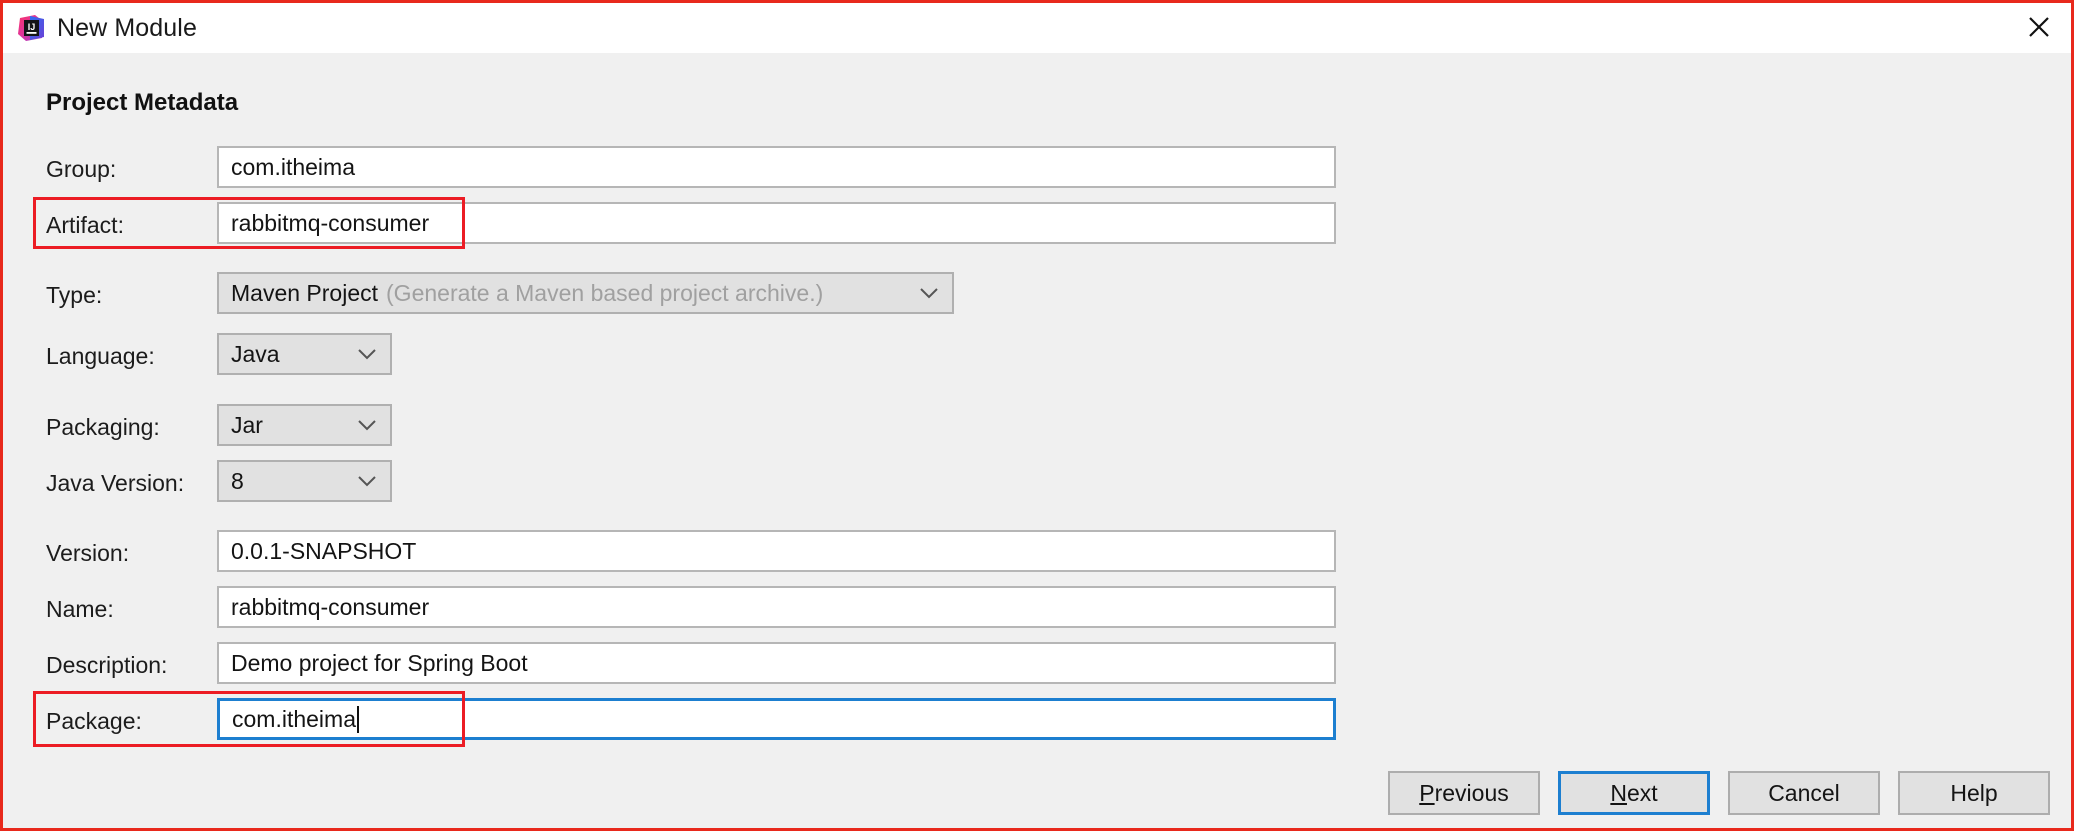 This screenshot has height=831, width=2074. What do you see at coordinates (776, 607) in the screenshot?
I see `name-input: rabbitmq-consumer` at bounding box center [776, 607].